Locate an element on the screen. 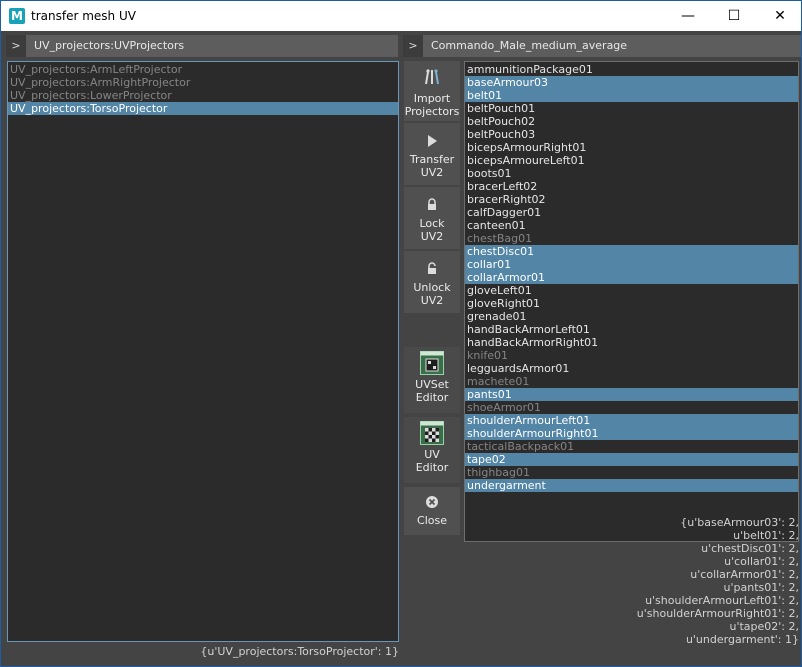 The image size is (802, 667). minimize-button: — is located at coordinates (688, 16).